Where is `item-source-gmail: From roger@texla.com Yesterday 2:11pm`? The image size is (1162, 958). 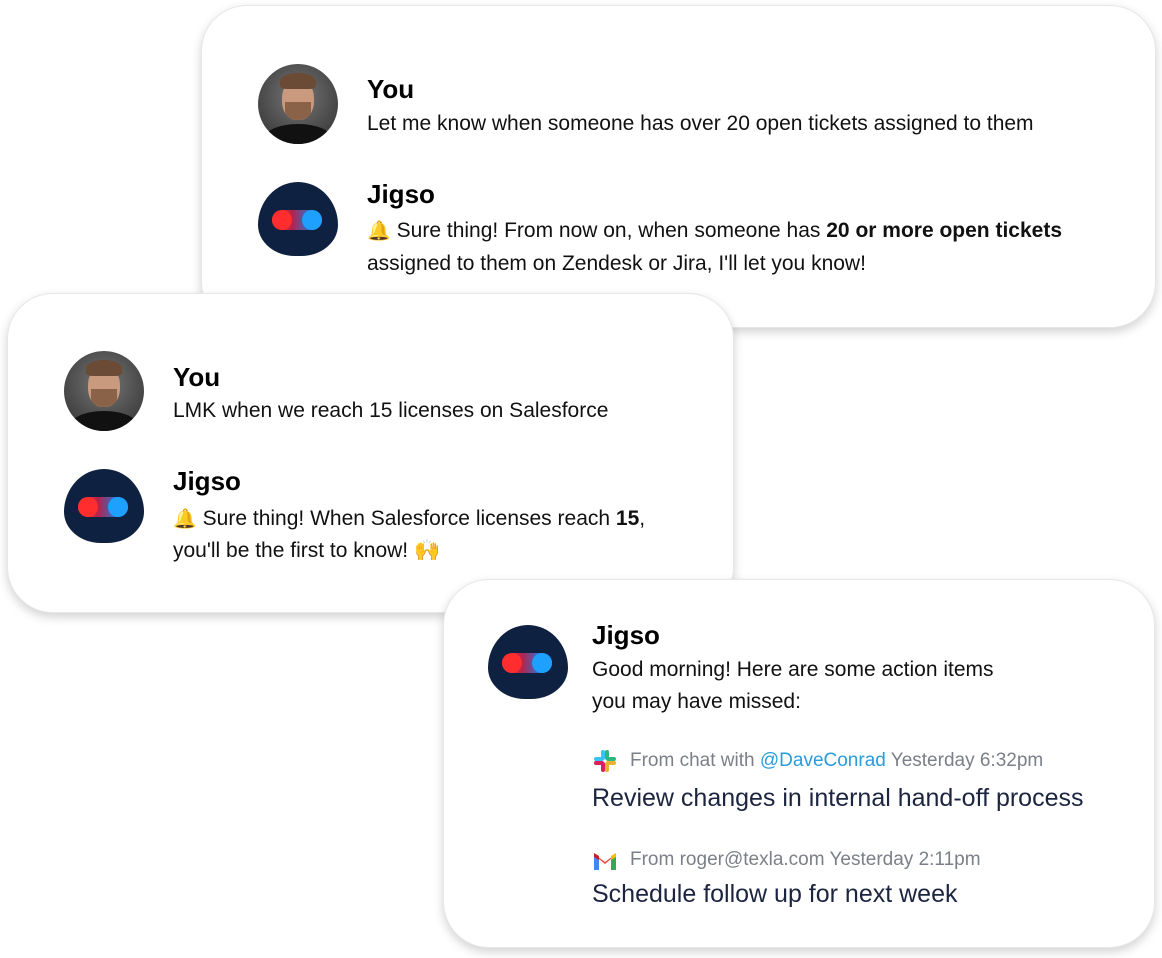 item-source-gmail: From roger@texla.com Yesterday 2:11pm is located at coordinates (805, 859).